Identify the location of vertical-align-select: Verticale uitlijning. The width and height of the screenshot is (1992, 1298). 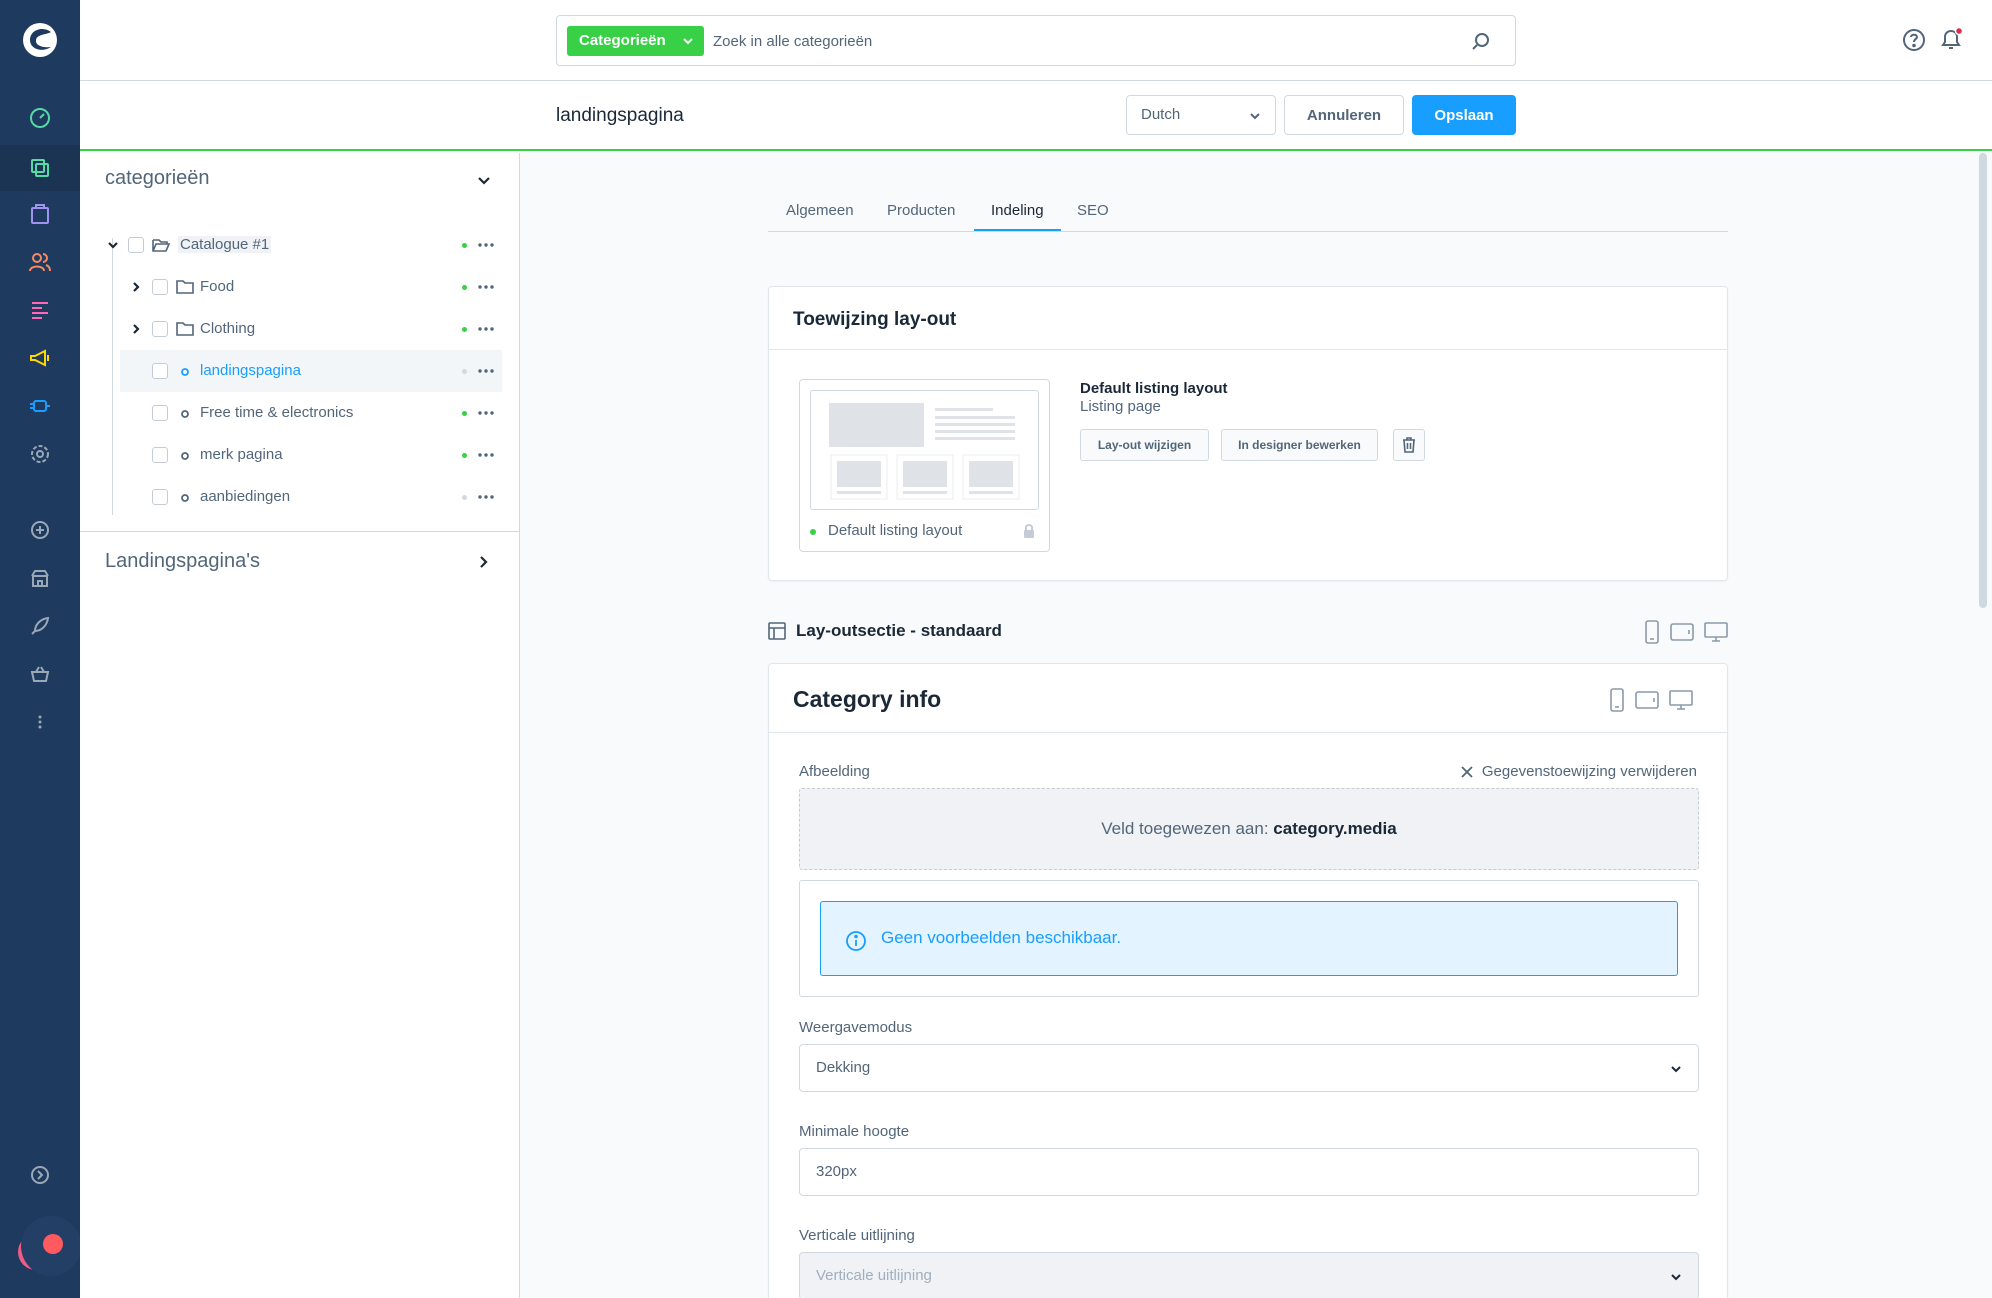
(1249, 1275).